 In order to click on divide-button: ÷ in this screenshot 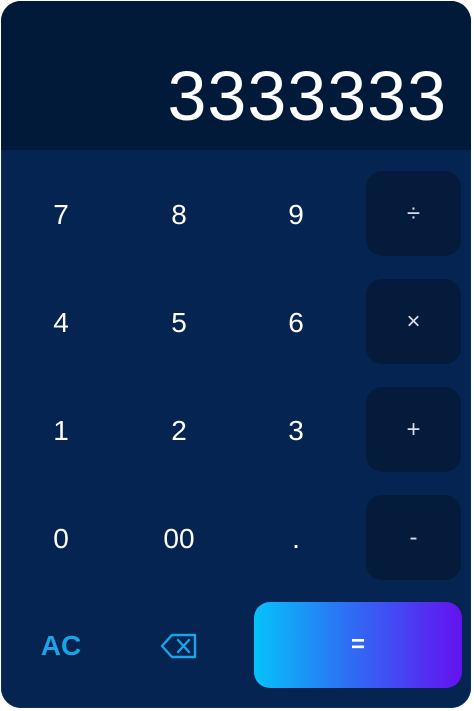, I will do `click(413, 213)`.